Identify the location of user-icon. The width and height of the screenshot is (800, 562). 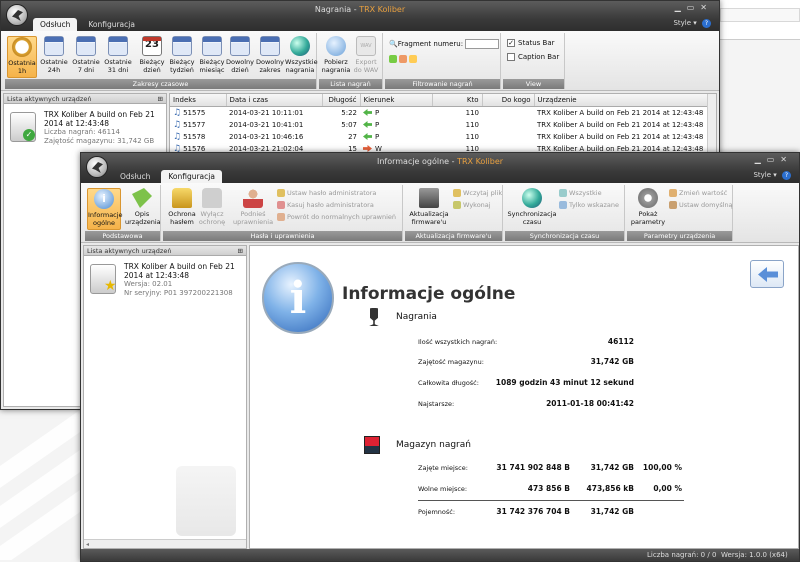
(253, 198).